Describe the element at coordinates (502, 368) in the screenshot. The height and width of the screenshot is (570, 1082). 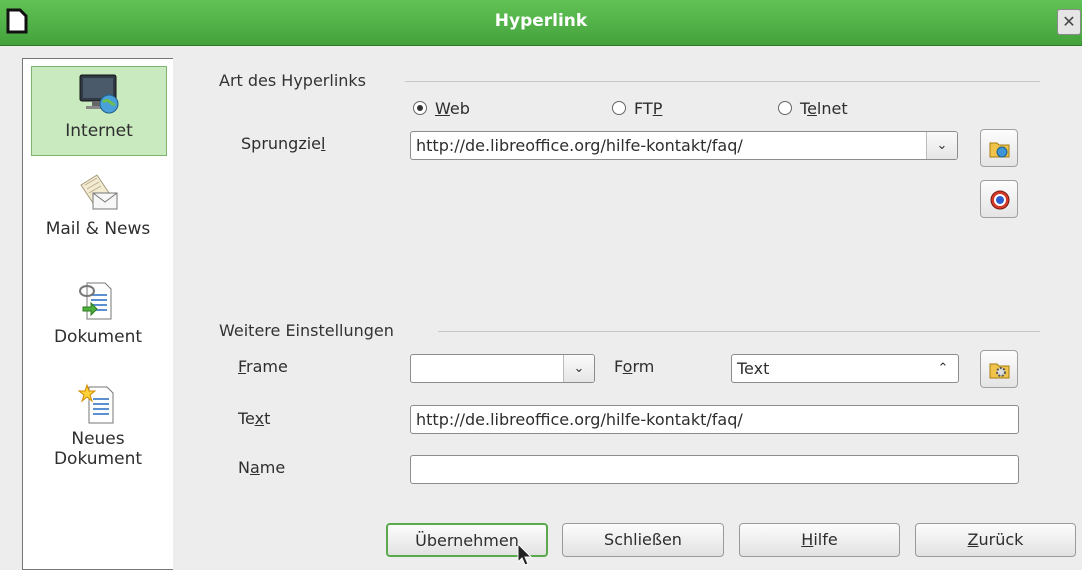
I see `frame-combobox: ⌄` at that location.